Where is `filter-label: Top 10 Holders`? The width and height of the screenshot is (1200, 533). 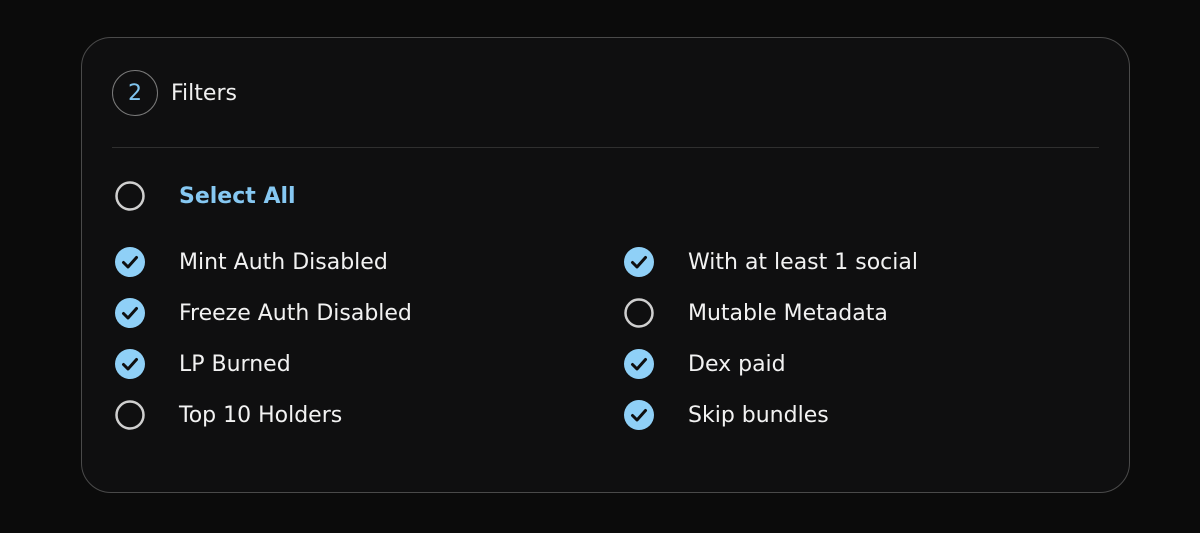
filter-label: Top 10 Holders is located at coordinates (261, 415).